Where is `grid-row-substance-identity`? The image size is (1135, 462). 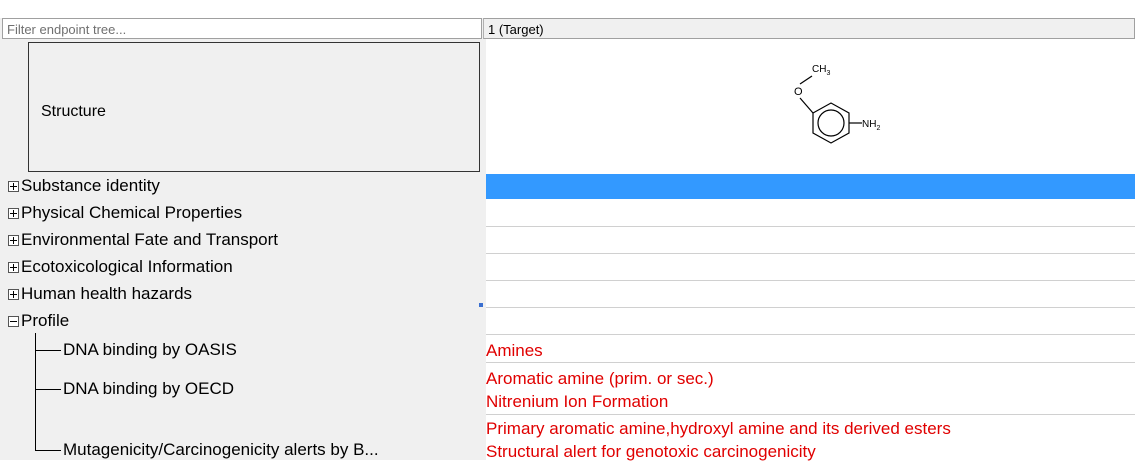 grid-row-substance-identity is located at coordinates (810, 186).